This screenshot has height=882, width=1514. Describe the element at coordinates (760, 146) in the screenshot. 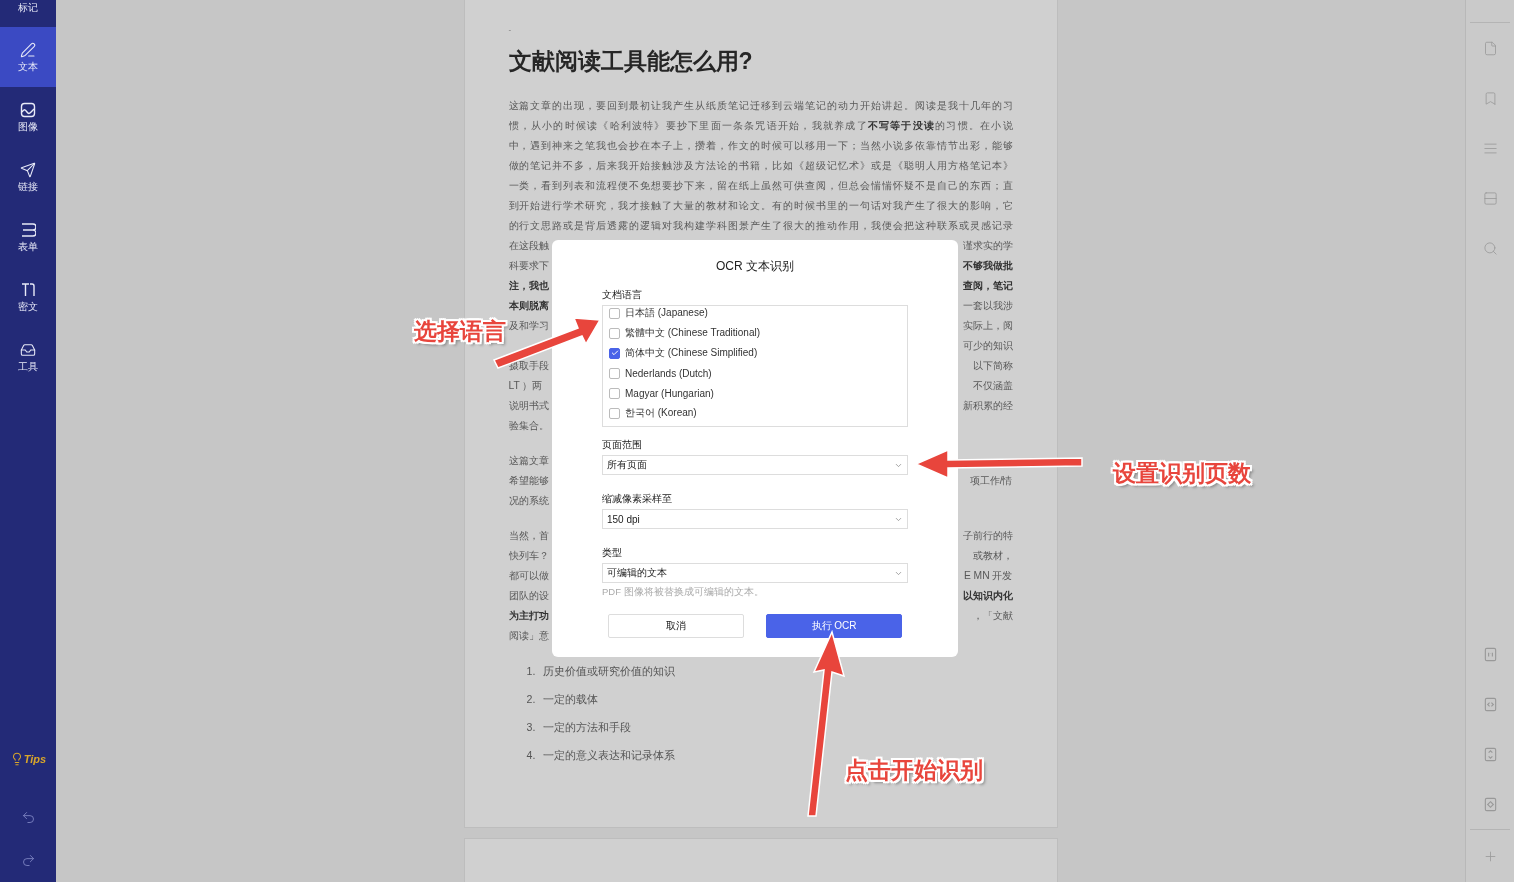

I see `body-text-line: 中，遇到神来之笔我也会抄在本子上，攒着，作文的时候可以移用一下；当然小说多依靠情节出彩，能够` at that location.